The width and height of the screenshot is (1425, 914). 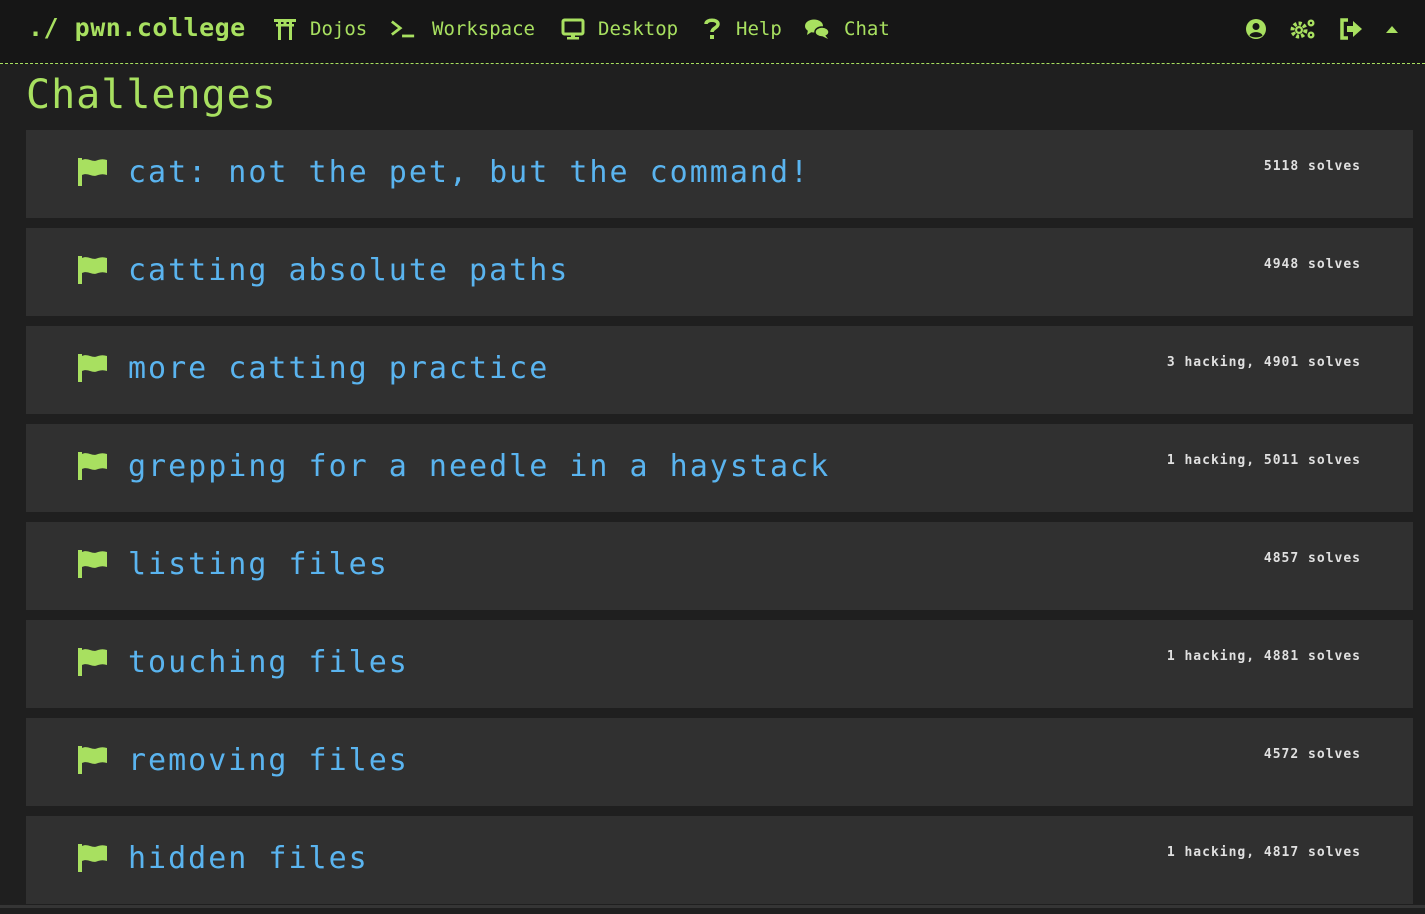 I want to click on cogs-icon, so click(x=1304, y=29).